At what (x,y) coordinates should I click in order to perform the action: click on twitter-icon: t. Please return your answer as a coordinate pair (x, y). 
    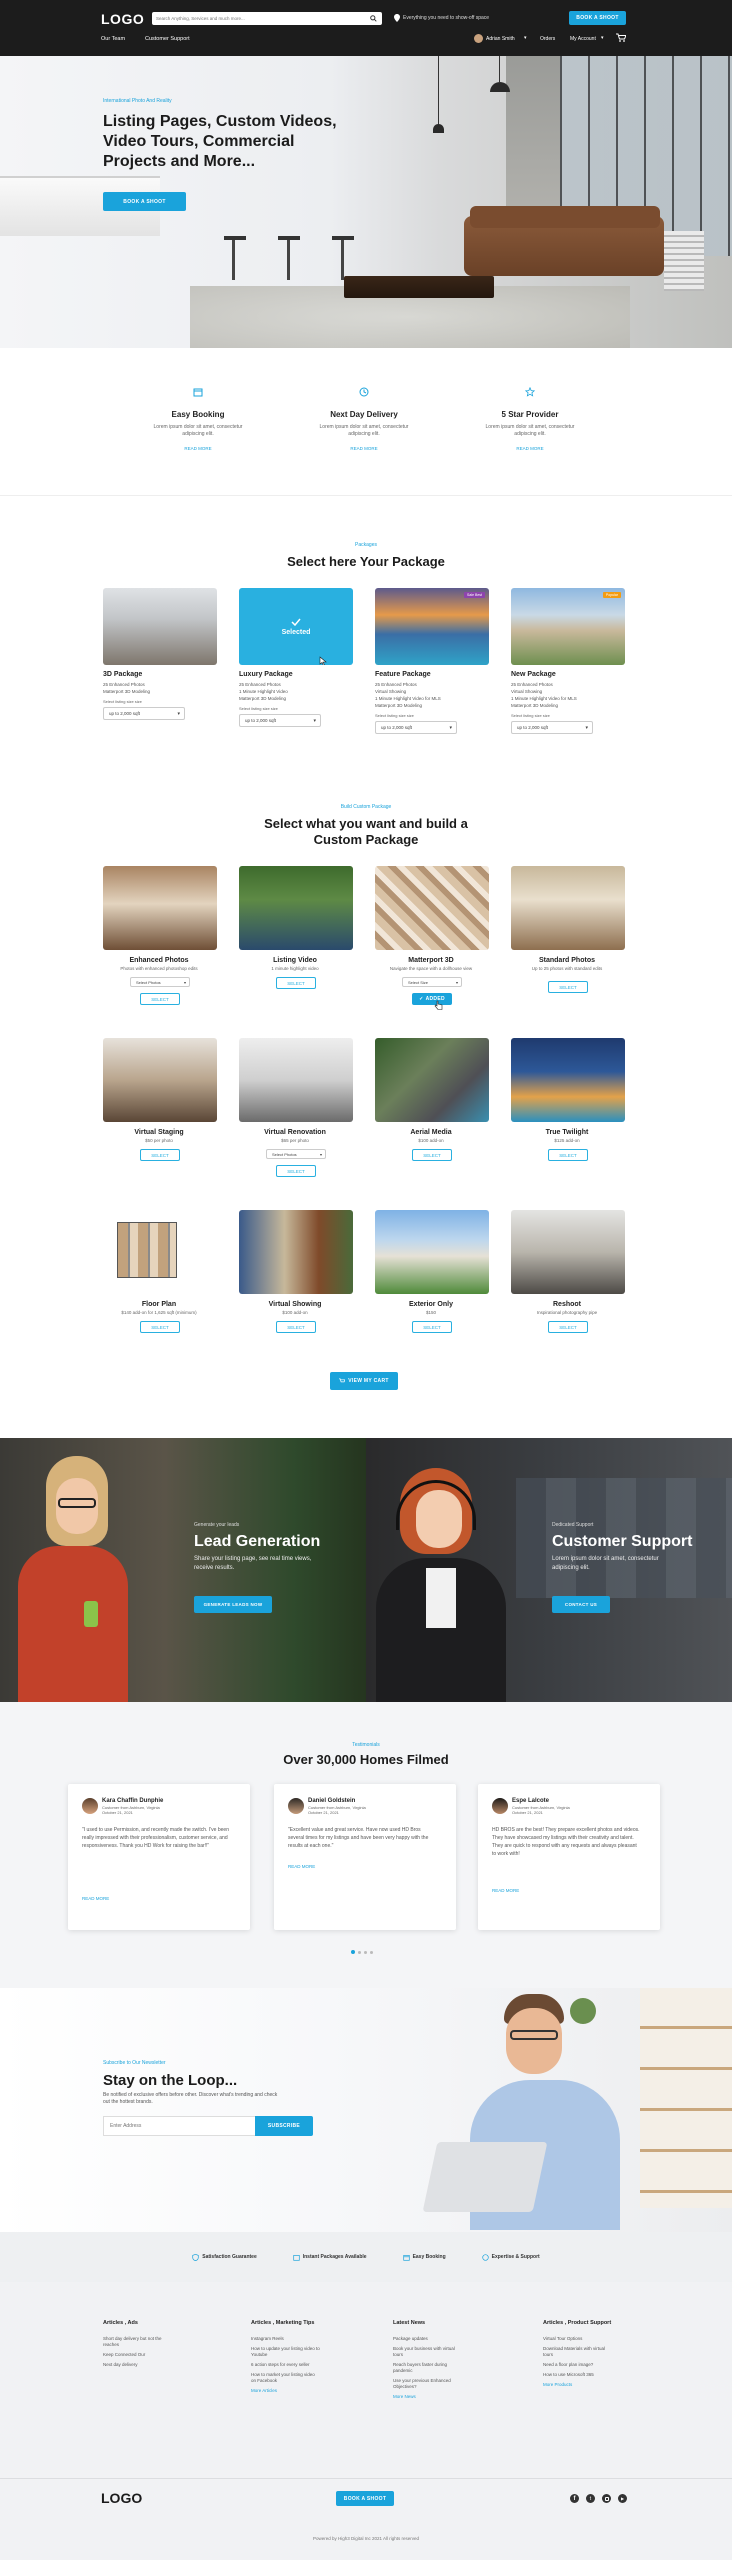
    Looking at the image, I should click on (590, 2498).